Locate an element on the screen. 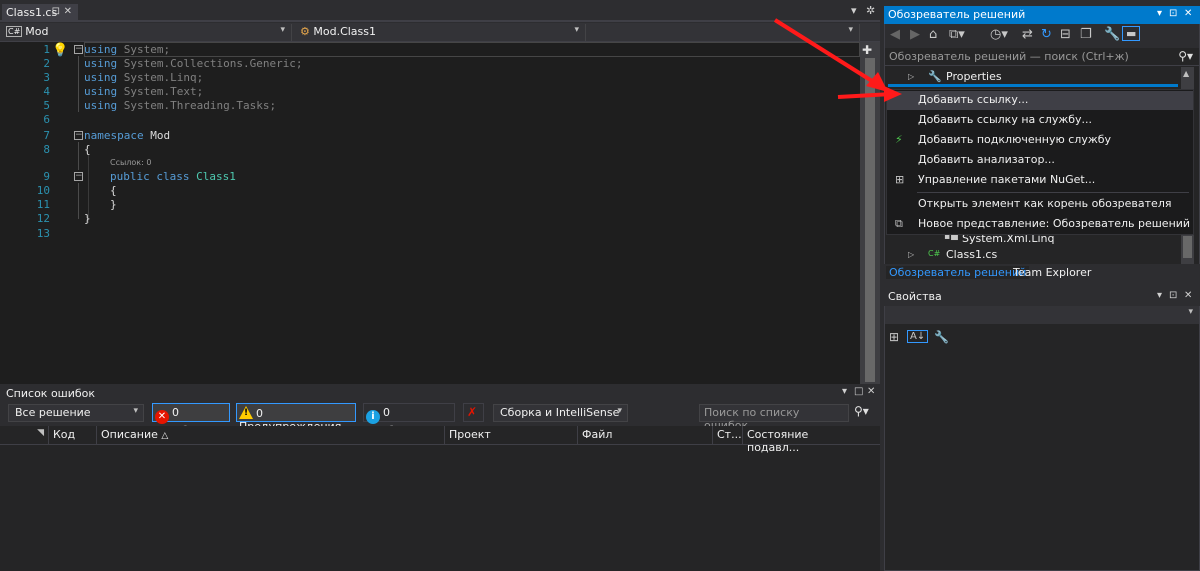 The width and height of the screenshot is (1200, 571). preview-selected-icon: ▬ is located at coordinates (1131, 33).